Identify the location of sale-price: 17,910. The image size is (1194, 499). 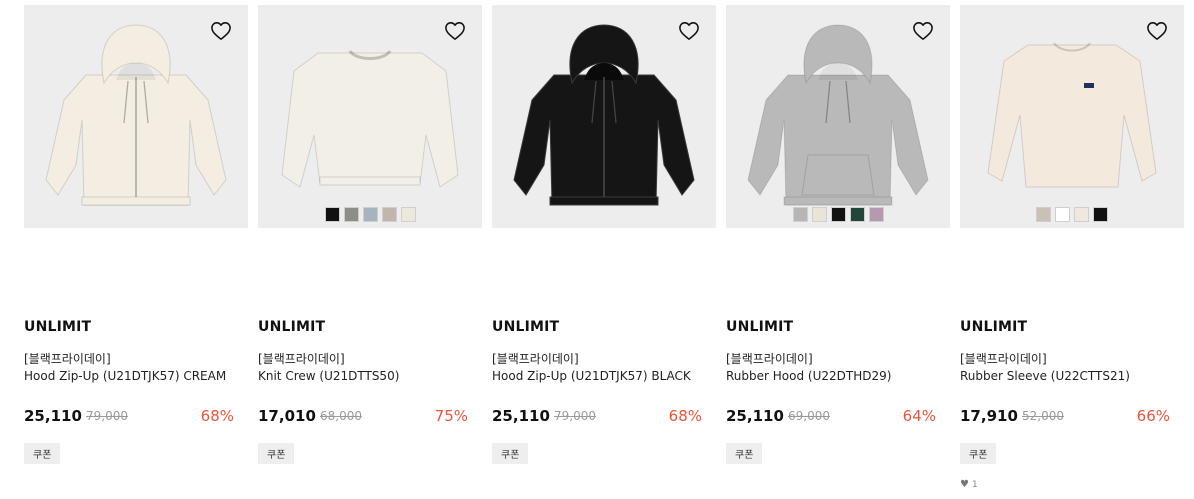
(989, 416).